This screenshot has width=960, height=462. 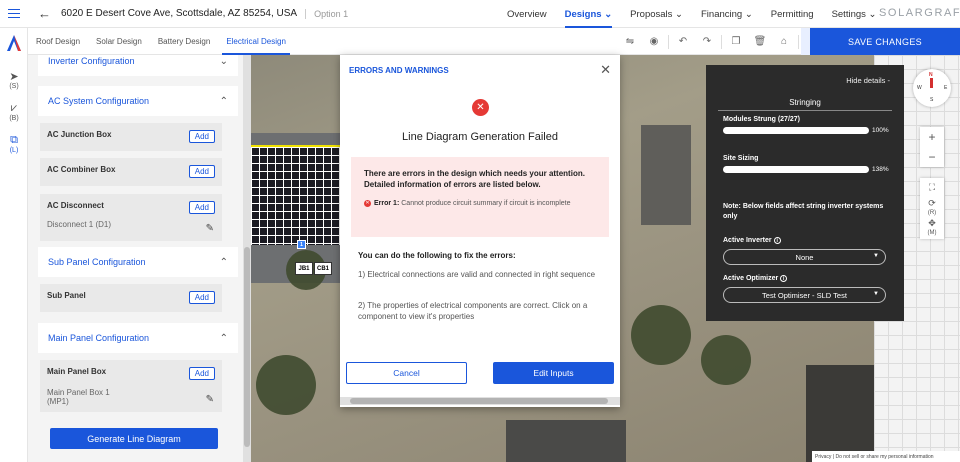 What do you see at coordinates (131, 172) in the screenshot?
I see `card-ac-combiner-box: AC Combiner Box Add` at bounding box center [131, 172].